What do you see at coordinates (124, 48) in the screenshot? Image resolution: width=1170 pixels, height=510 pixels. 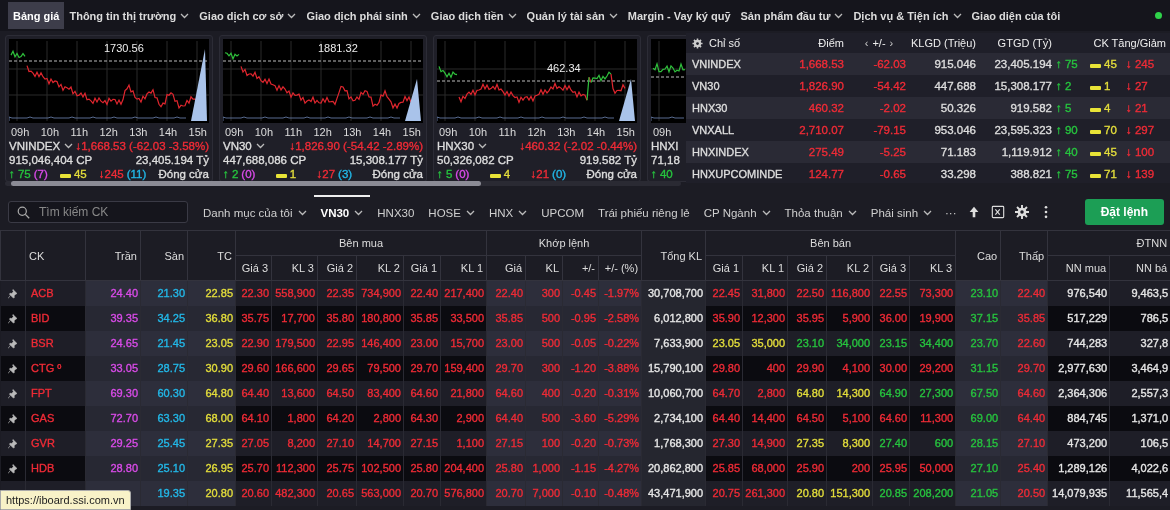 I see `reference-label: 1730.56` at bounding box center [124, 48].